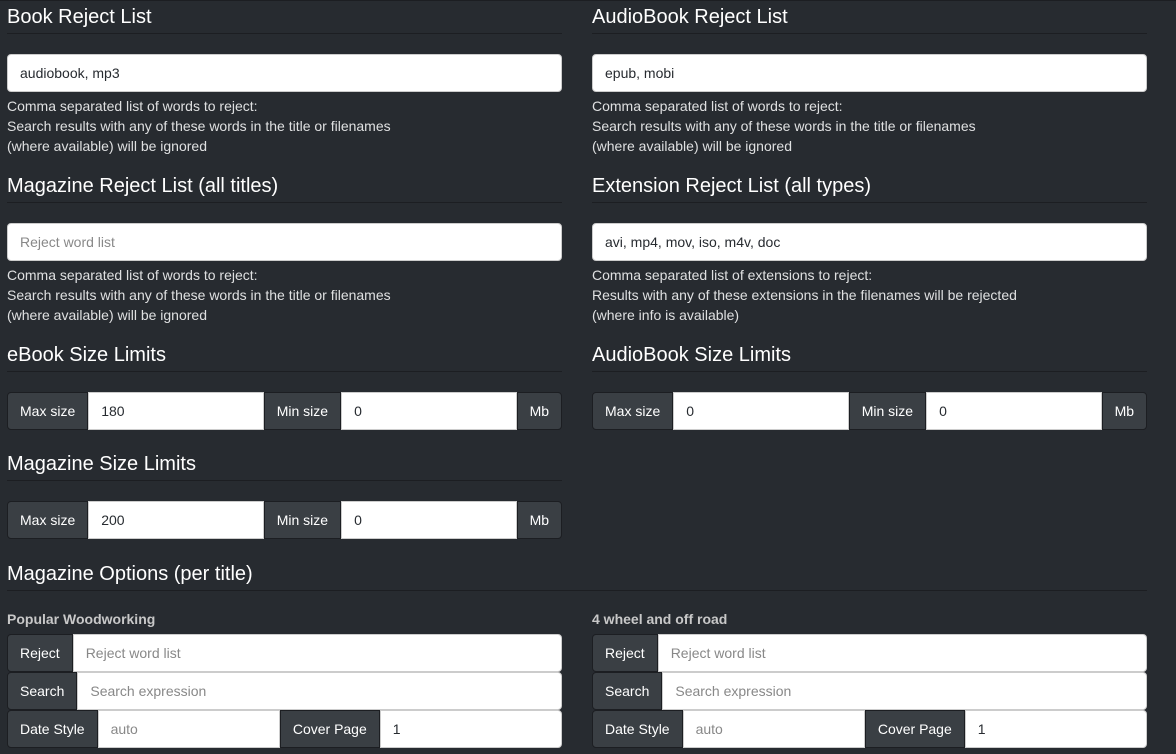 This screenshot has height=754, width=1176. What do you see at coordinates (429, 411) in the screenshot?
I see `ebook-min-size-input: 0` at bounding box center [429, 411].